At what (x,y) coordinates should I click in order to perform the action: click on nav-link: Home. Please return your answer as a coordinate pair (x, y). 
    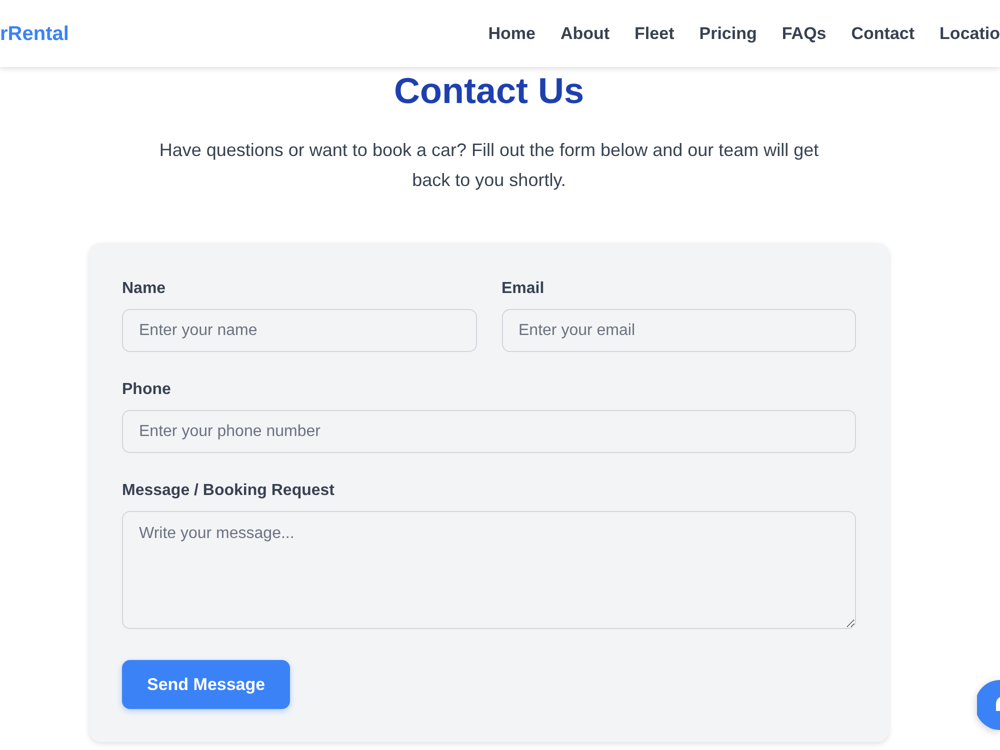
    Looking at the image, I should click on (512, 33).